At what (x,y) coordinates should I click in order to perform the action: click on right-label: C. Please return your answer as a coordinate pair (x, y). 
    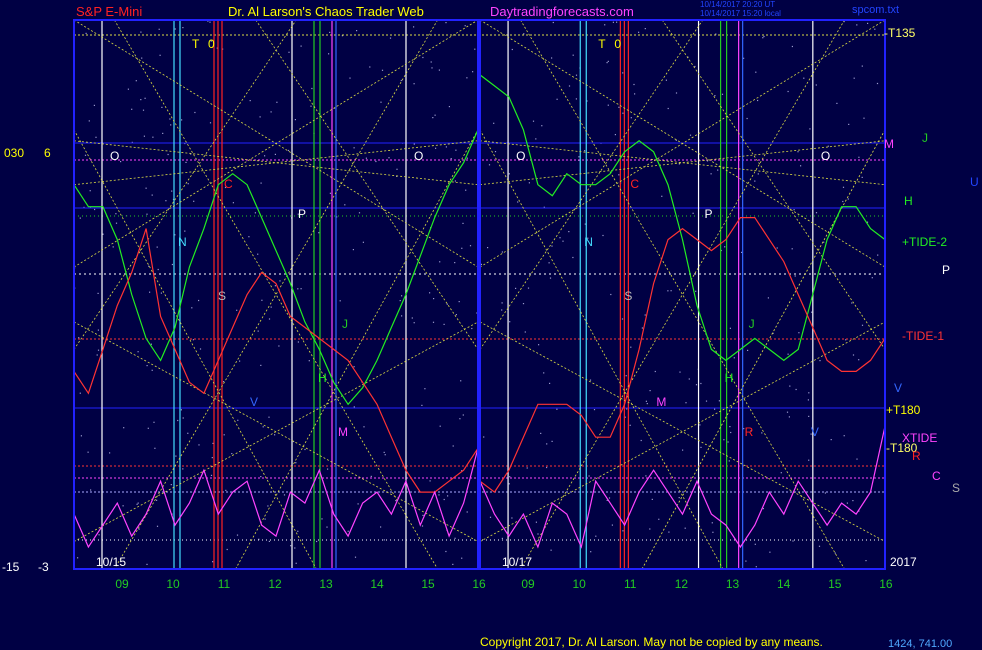
    Looking at the image, I should click on (936, 476).